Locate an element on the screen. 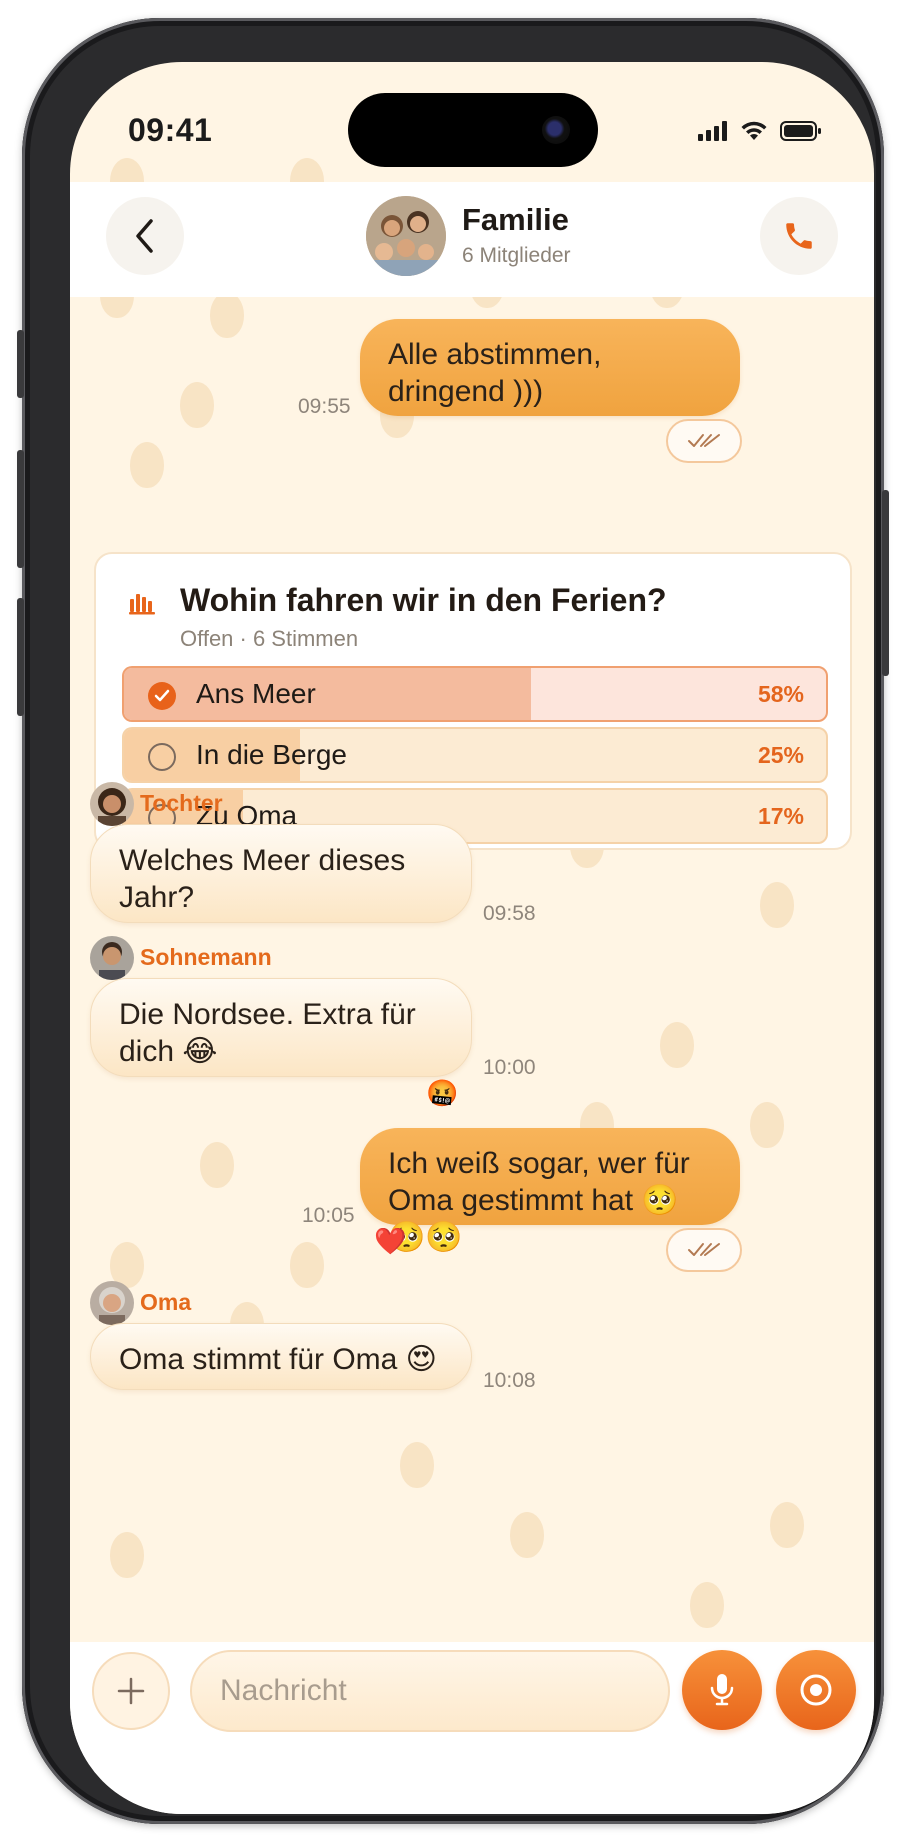 The image size is (900, 1840). message-time: 09:55 is located at coordinates (324, 406).